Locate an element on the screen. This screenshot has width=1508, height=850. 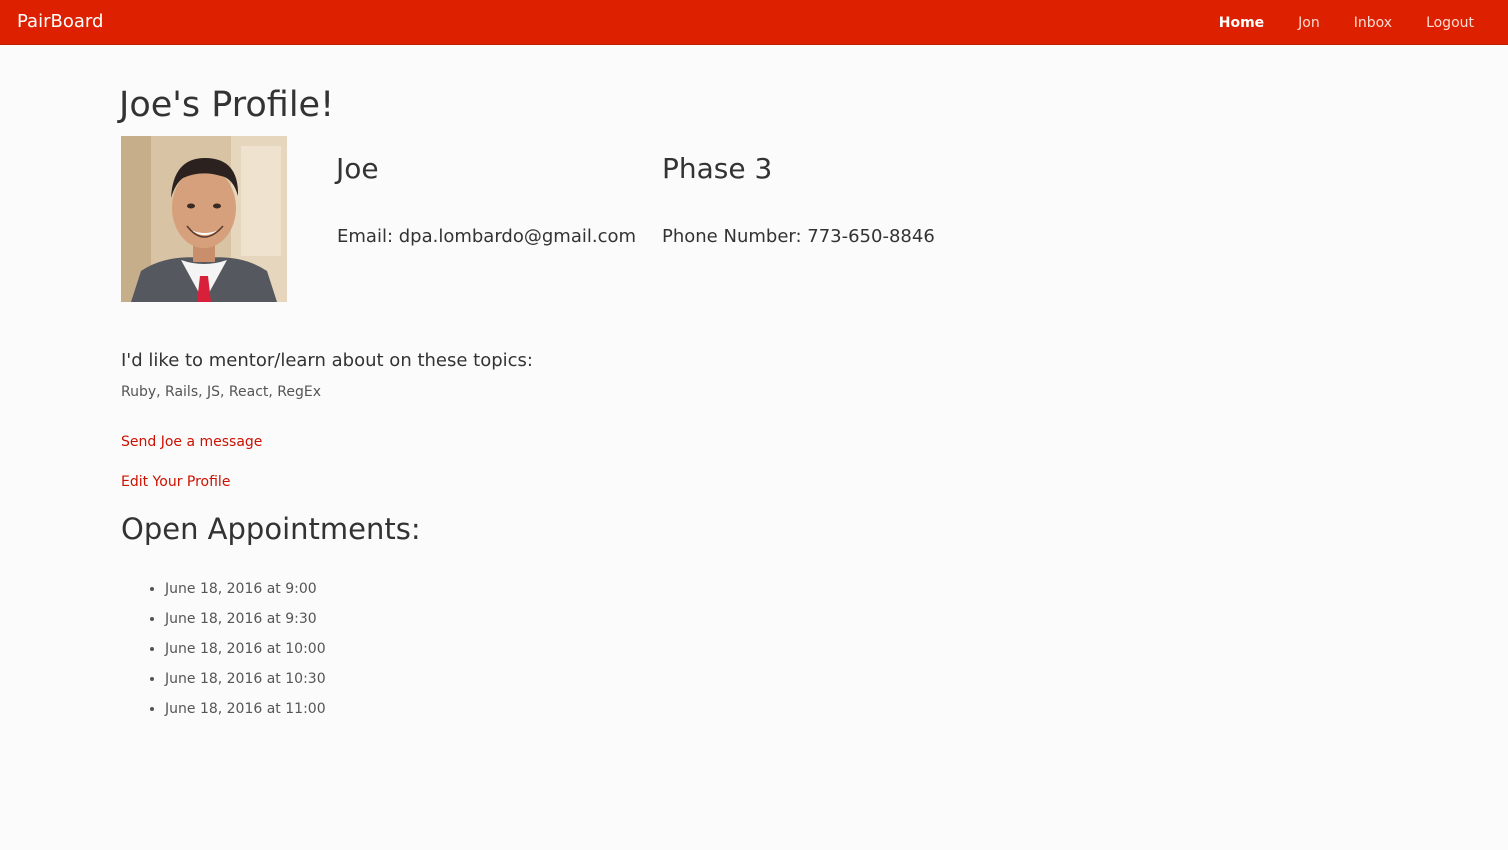
appointment-item: June 18, 2016 at 11:00 is located at coordinates (245, 709).